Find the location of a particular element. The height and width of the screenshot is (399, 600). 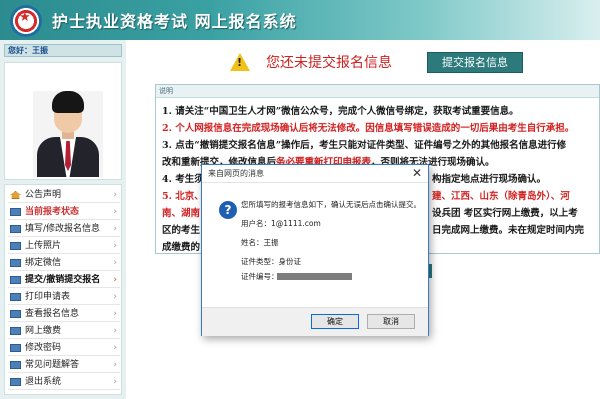

sidebar-item-label: 填写/修改报名信息 is located at coordinates (63, 229).